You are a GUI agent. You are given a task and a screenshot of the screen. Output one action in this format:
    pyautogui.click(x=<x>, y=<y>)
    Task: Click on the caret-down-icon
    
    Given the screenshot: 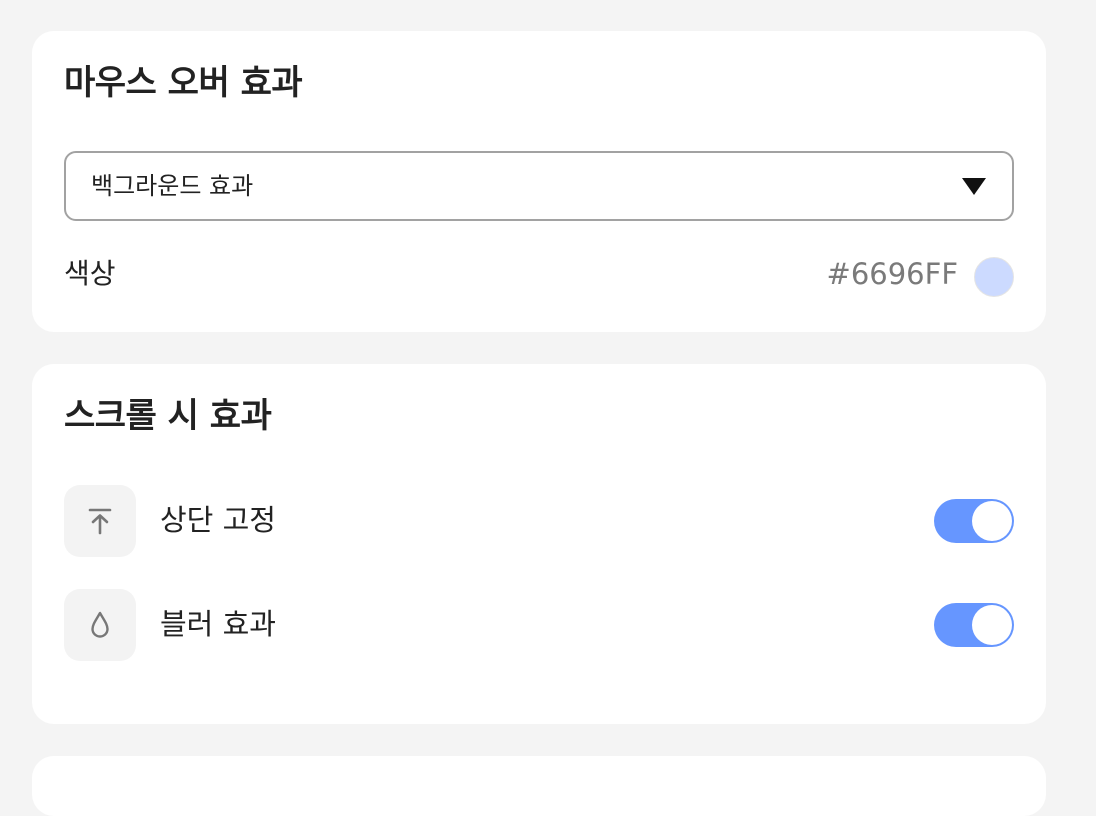 What is the action you would take?
    pyautogui.click(x=974, y=186)
    